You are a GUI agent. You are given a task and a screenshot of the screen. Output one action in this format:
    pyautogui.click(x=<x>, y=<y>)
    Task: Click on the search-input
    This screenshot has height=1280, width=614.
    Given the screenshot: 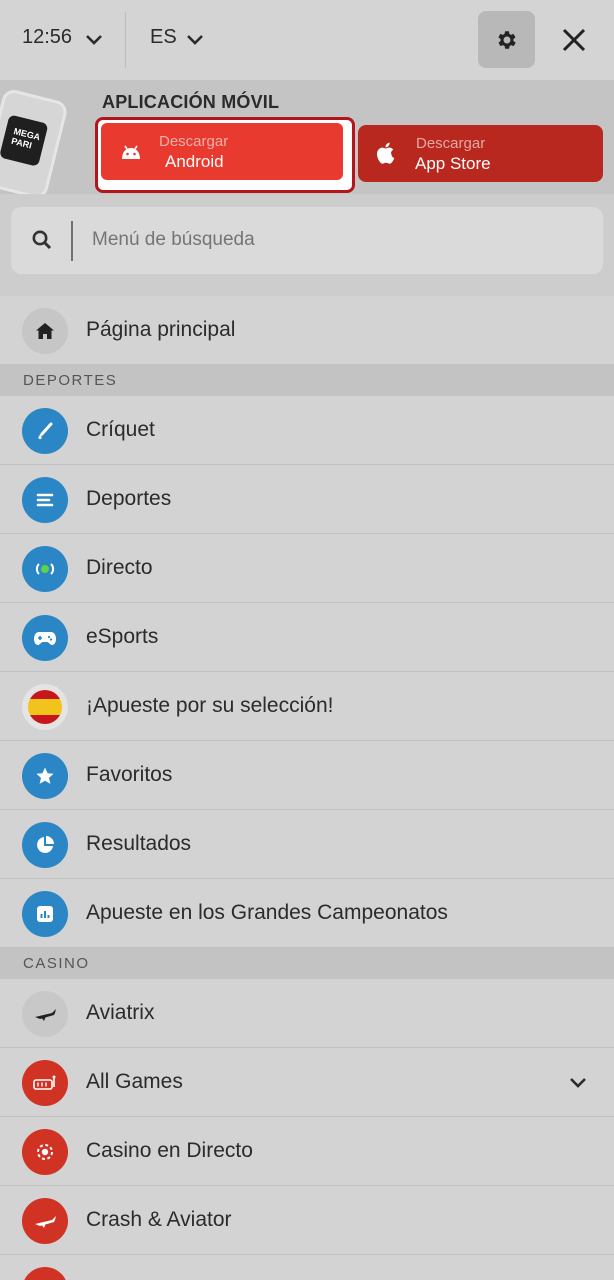 What is the action you would take?
    pyautogui.click(x=332, y=240)
    